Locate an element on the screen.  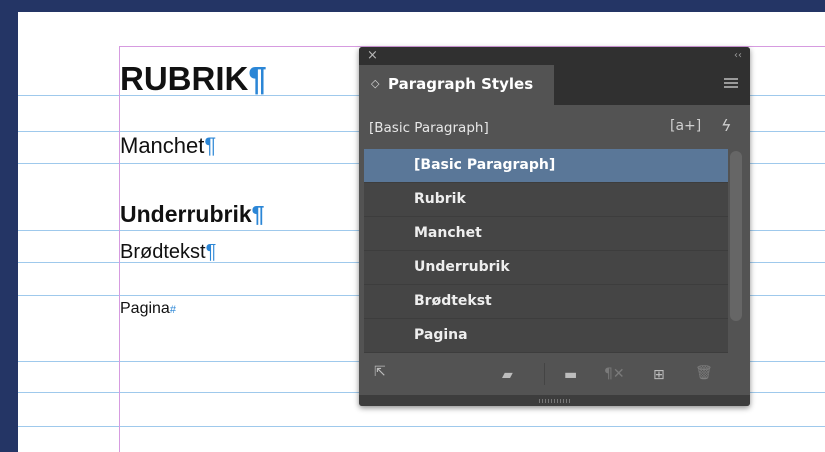
delete-style-icon: 🗑 is located at coordinates (704, 373).